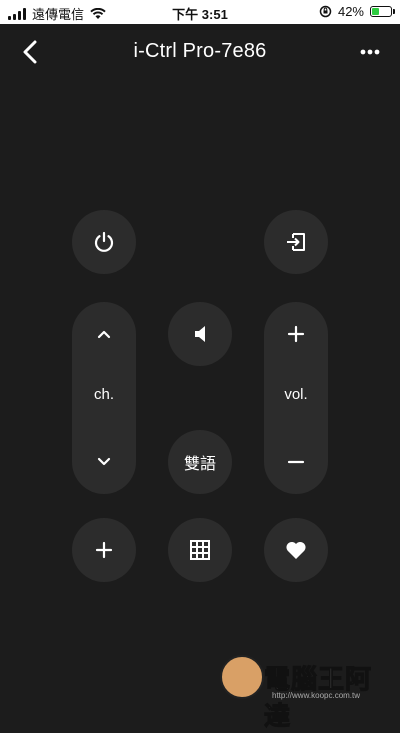 This screenshot has width=400, height=733. Describe the element at coordinates (316, 695) in the screenshot. I see `watermark-url: http://www.koopc.com.tw` at that location.